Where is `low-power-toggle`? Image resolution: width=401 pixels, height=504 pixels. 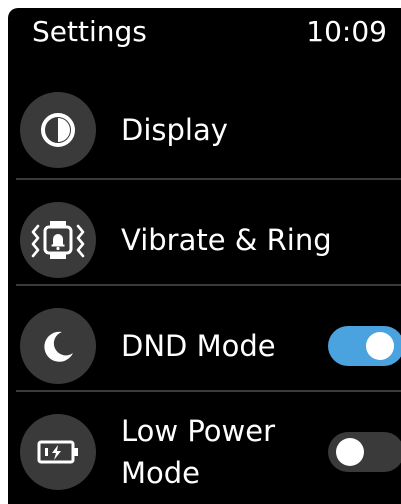
low-power-toggle is located at coordinates (364, 452).